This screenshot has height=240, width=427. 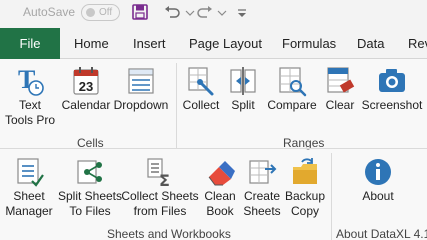 I want to click on compare-icon, so click(x=293, y=82).